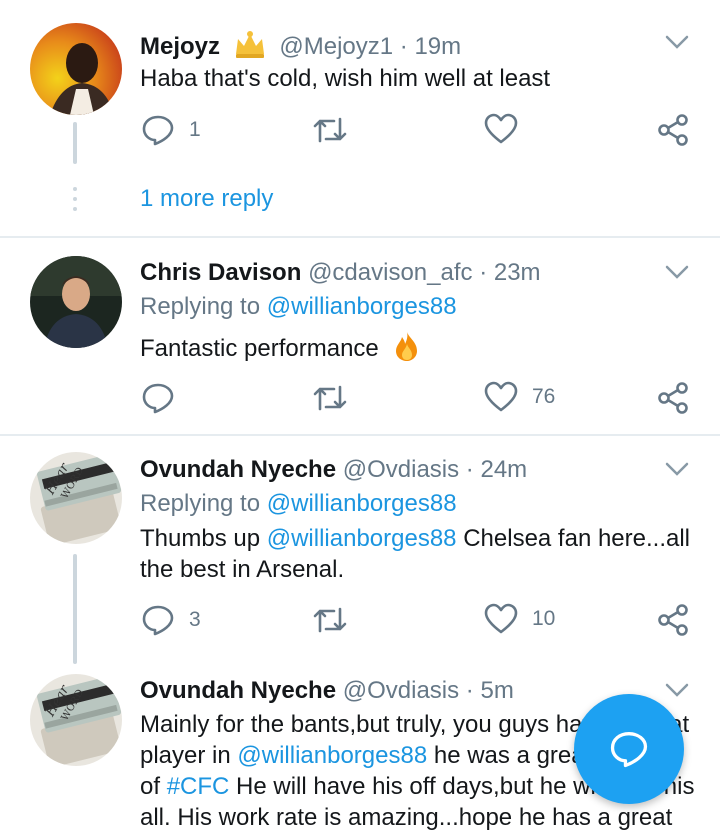  What do you see at coordinates (180, 46) in the screenshot?
I see `author-name: Mejoyz` at bounding box center [180, 46].